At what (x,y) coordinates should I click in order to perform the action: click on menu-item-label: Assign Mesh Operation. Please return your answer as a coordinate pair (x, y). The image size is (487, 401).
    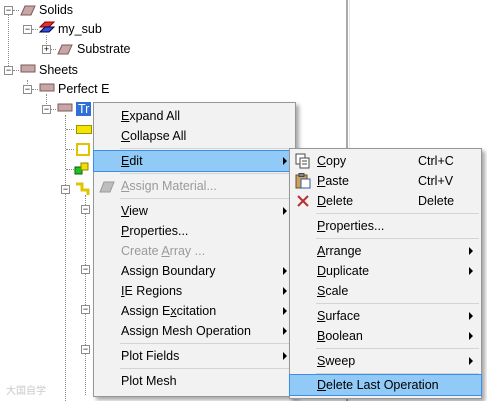
    Looking at the image, I should click on (186, 331).